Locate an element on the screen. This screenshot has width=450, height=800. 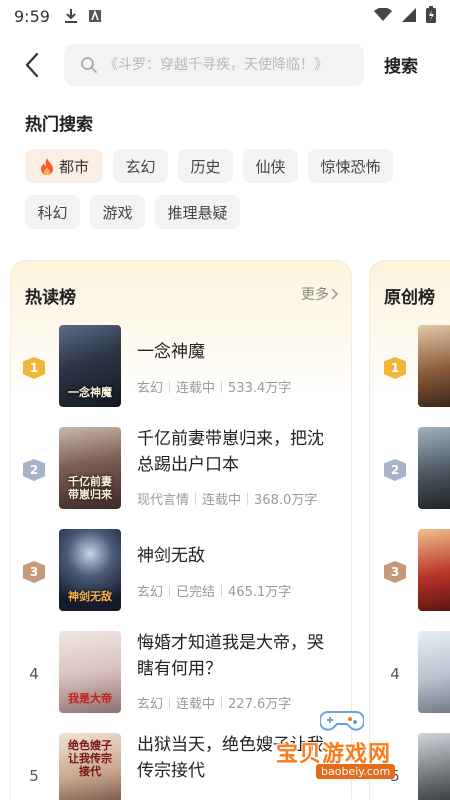
search-bar: 搜索 is located at coordinates (225, 65).